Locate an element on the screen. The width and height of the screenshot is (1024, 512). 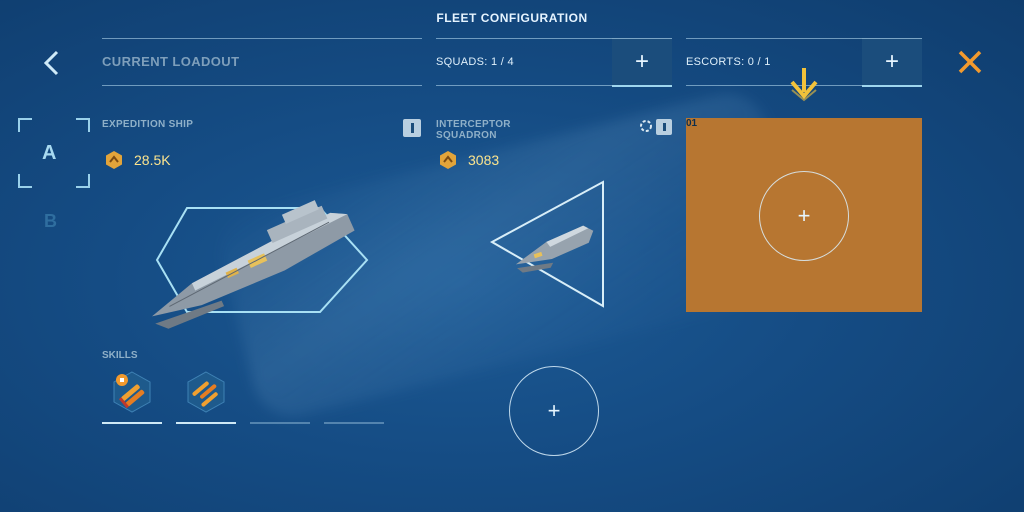
add-squad-button: + is located at coordinates (642, 62).